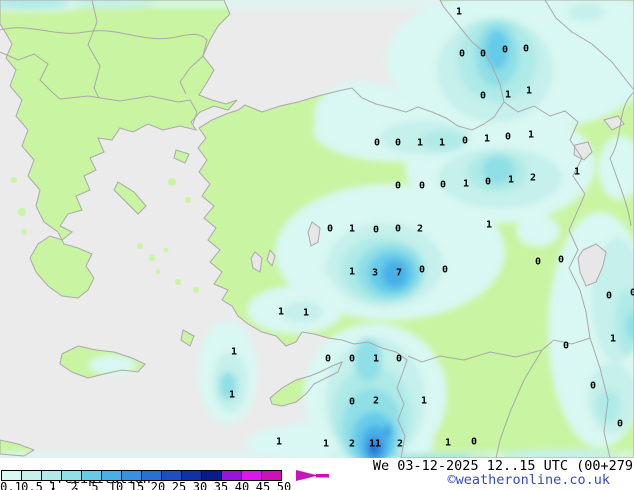 The height and width of the screenshot is (490, 634). Describe the element at coordinates (200, 485) in the screenshot. I see `legend-tick: 30` at that location.